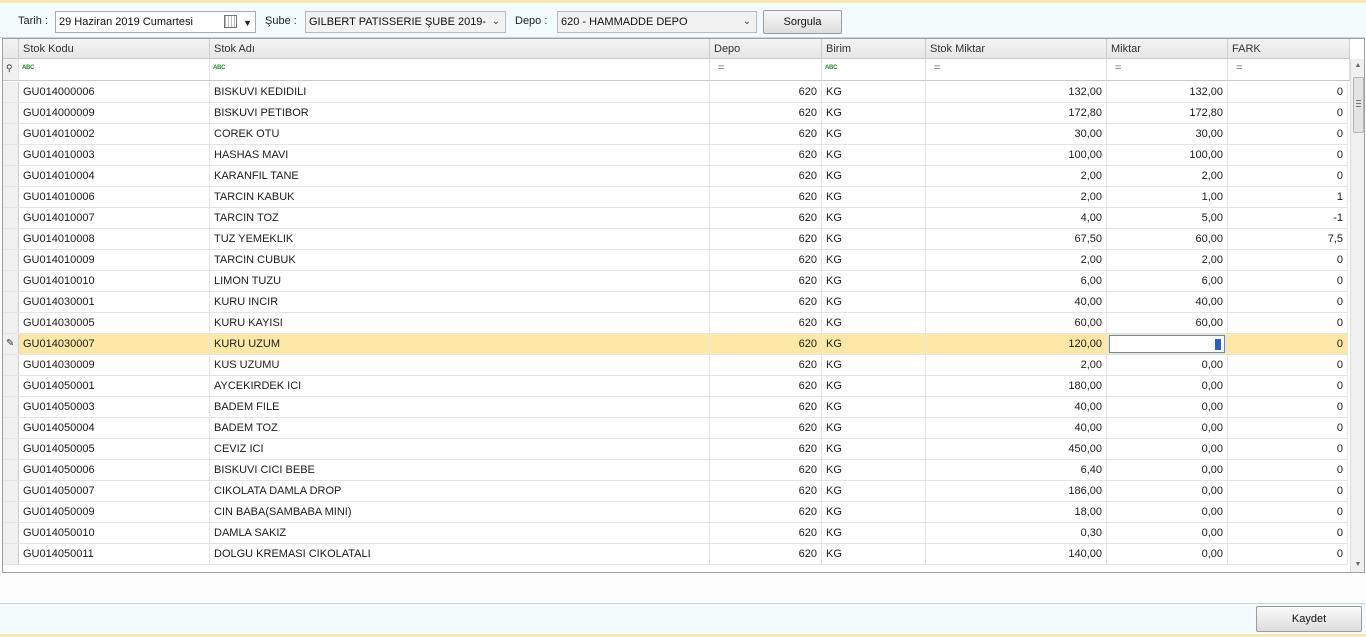  Describe the element at coordinates (1167, 302) in the screenshot. I see `cell-miktar: 40,00` at that location.